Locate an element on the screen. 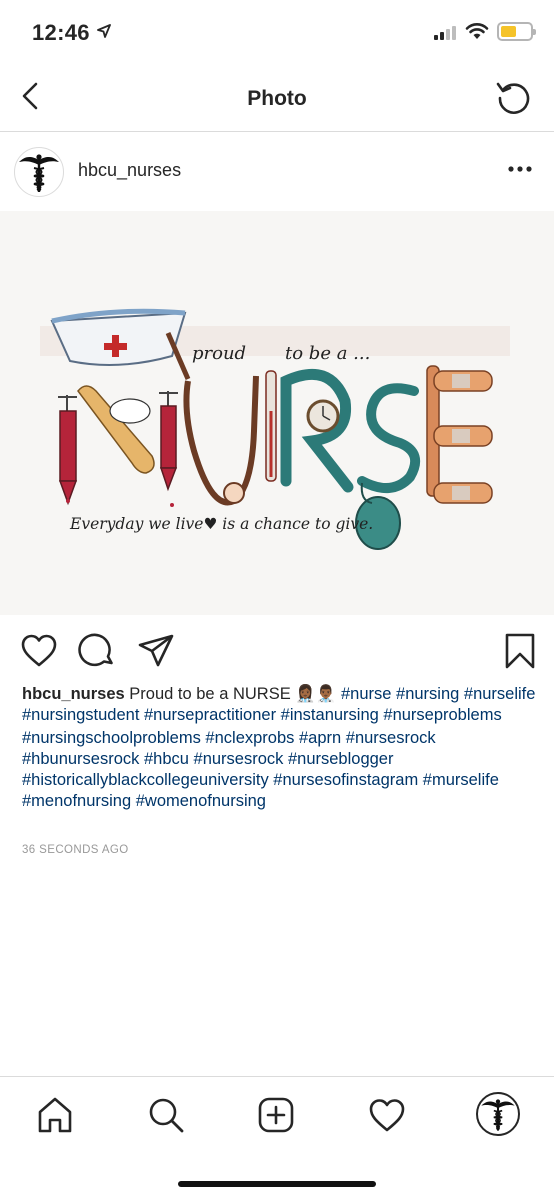 This screenshot has height=1200, width=554. status-time: 12:46 is located at coordinates (61, 32).